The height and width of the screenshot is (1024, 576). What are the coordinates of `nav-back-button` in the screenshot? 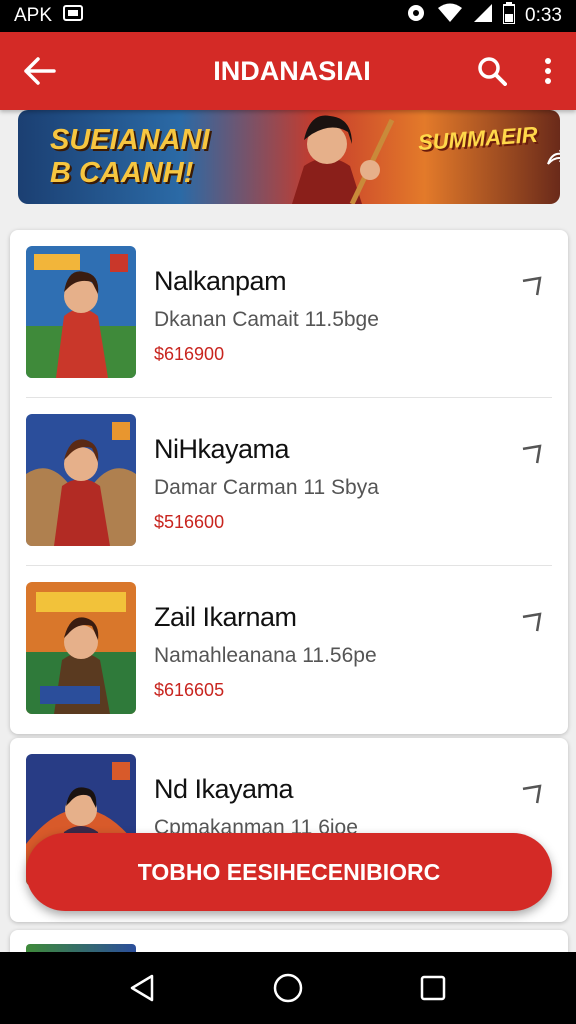 It's located at (143, 988).